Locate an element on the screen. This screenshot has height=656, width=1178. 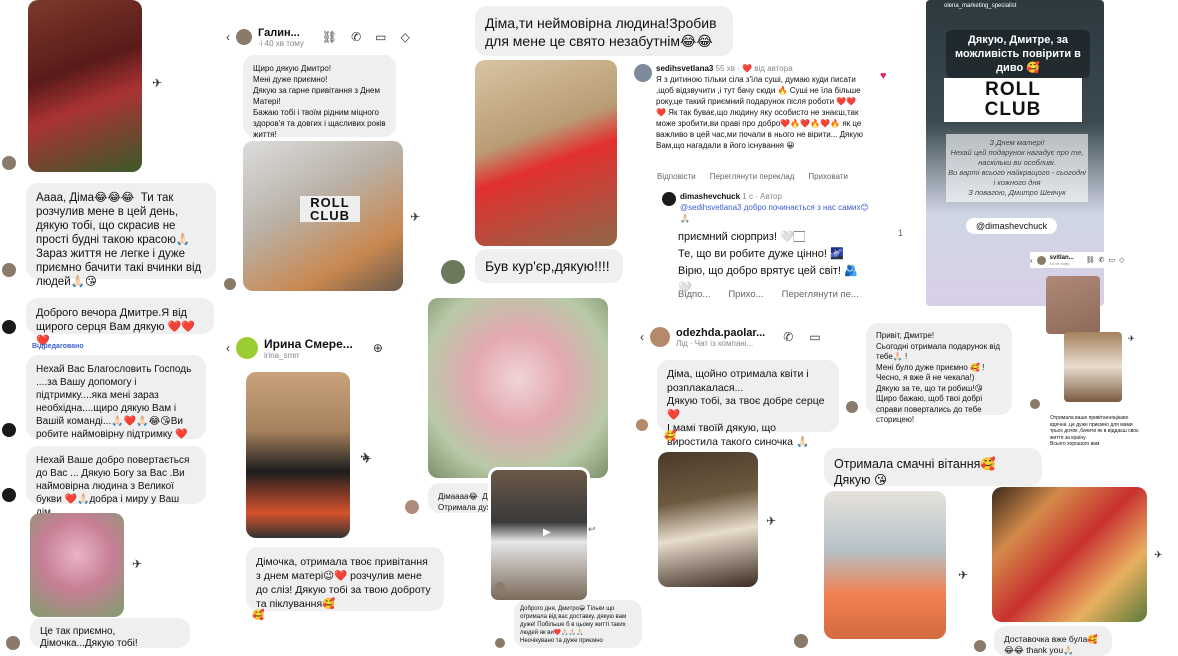
peony-bouquet-photo is located at coordinates (77, 565).